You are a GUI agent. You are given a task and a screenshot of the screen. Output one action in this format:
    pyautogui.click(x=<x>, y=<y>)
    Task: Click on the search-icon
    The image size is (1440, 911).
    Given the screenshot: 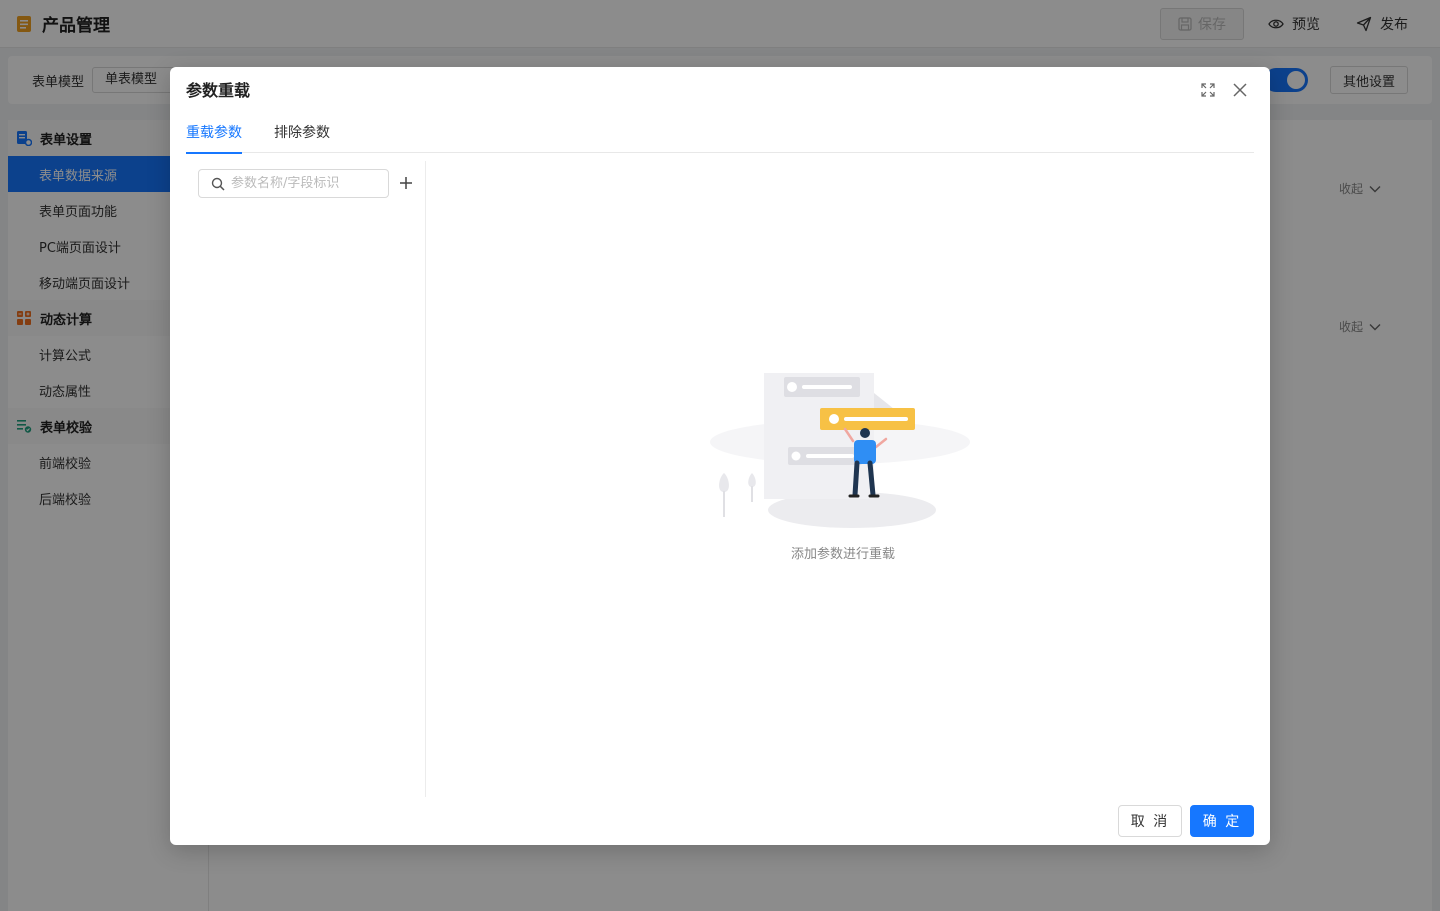 What is the action you would take?
    pyautogui.click(x=218, y=184)
    